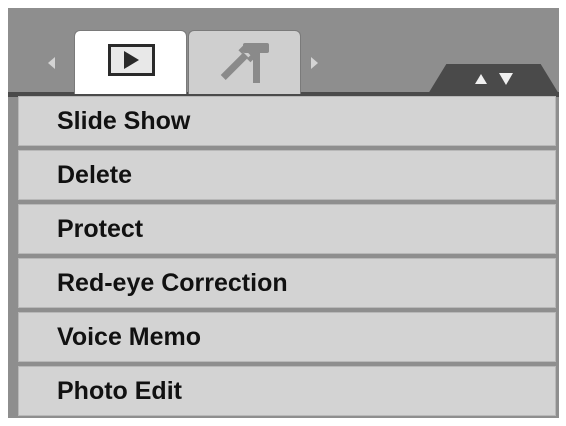  I want to click on menu-item-protect: Protect, so click(287, 229).